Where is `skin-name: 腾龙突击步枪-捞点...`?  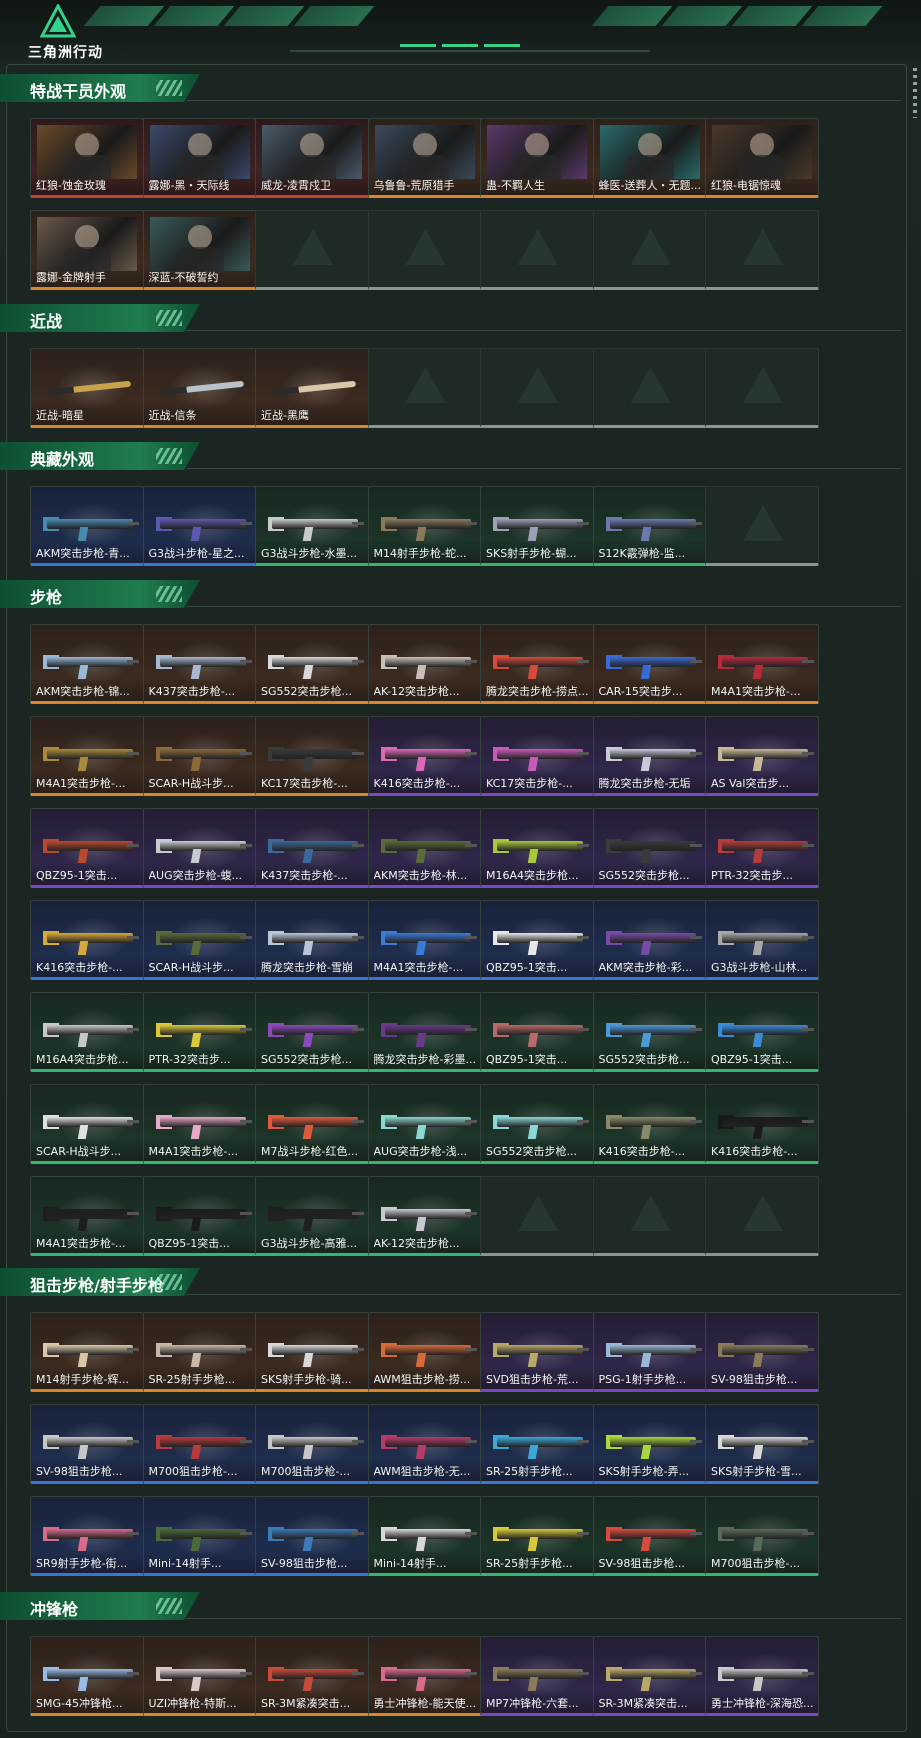
skin-name: 腾龙突击步枪-捞点... is located at coordinates (537, 691).